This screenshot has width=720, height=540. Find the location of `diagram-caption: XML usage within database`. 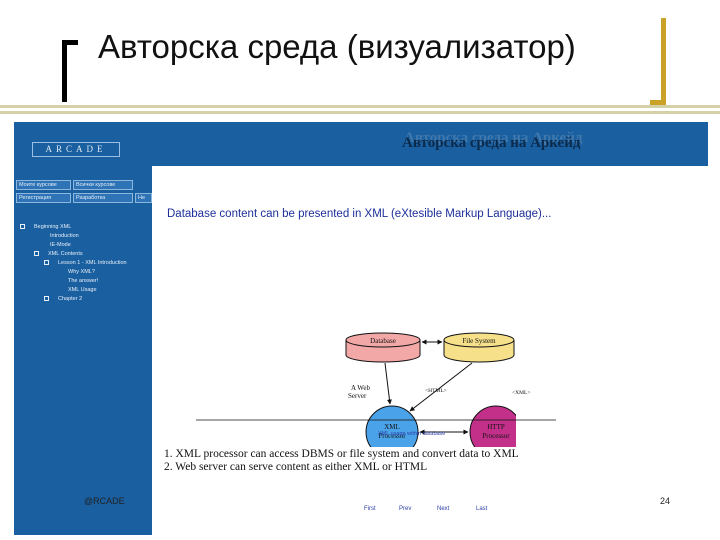

diagram-caption: XML usage within database is located at coordinates (412, 434).